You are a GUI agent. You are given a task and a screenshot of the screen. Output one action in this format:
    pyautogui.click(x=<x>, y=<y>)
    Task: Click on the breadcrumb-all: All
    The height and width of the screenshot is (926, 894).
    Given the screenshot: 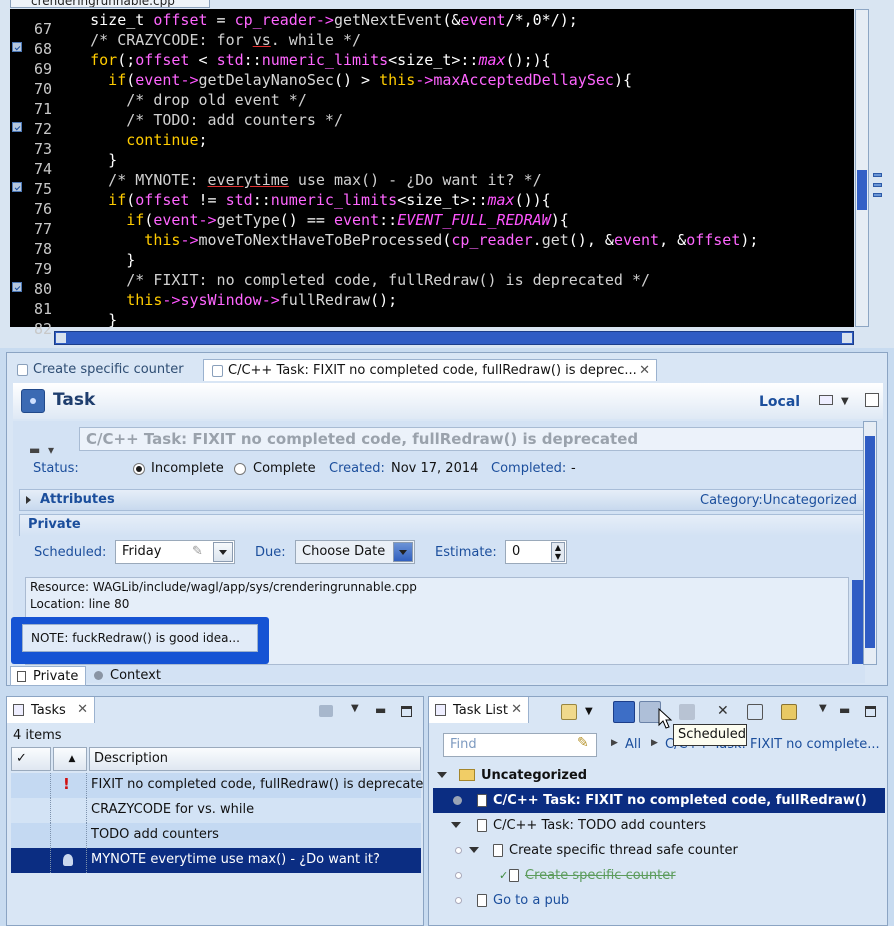 What is the action you would take?
    pyautogui.click(x=633, y=744)
    